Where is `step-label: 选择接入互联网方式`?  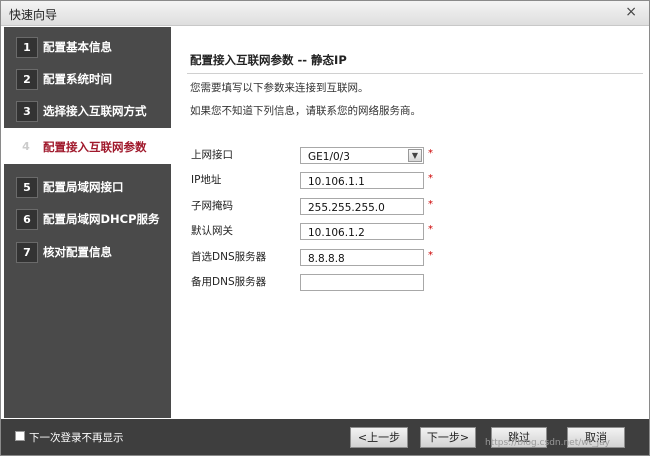
step-label: 选择接入互联网方式 is located at coordinates (95, 111).